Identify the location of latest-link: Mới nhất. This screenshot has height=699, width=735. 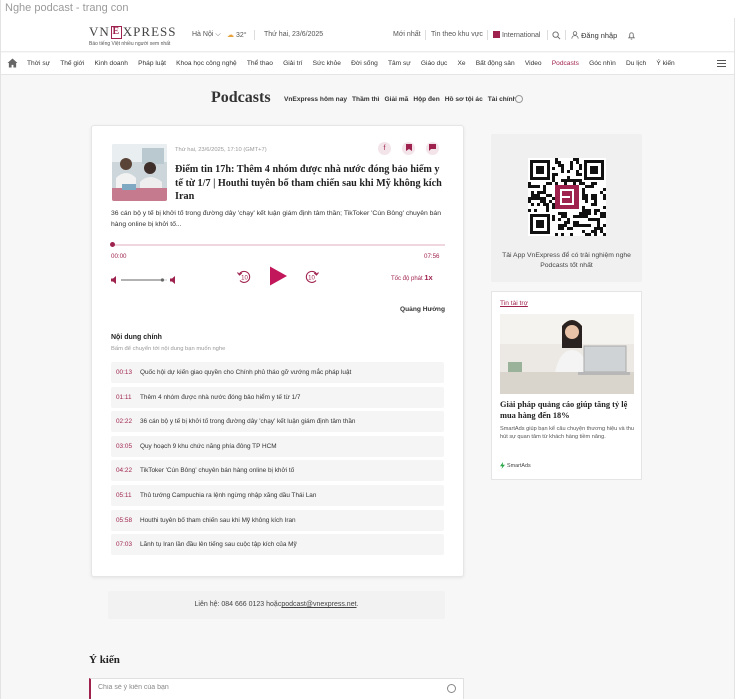
(407, 34).